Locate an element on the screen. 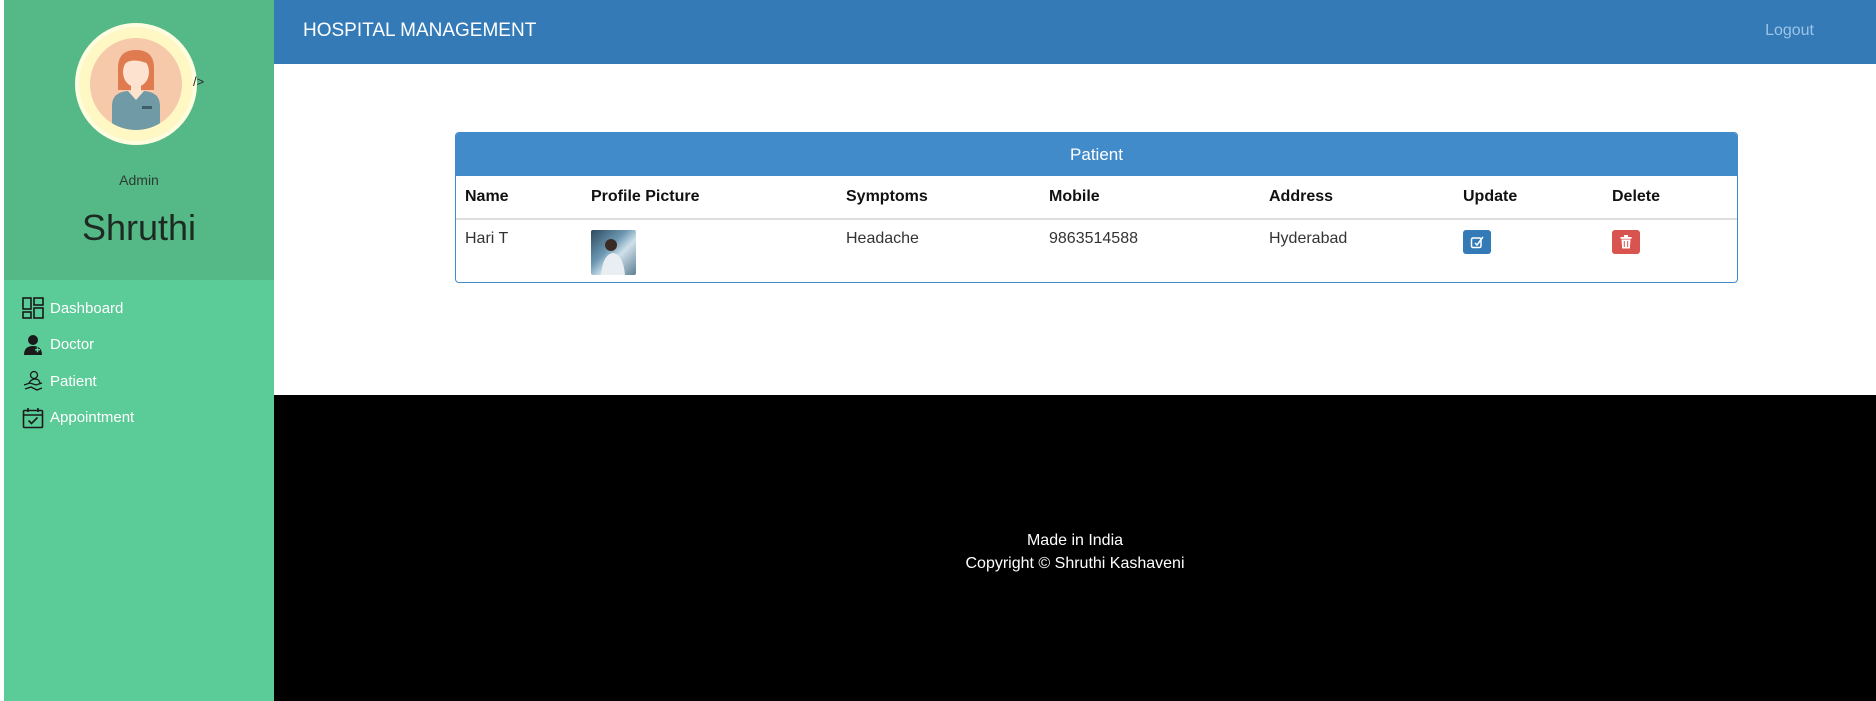  sidebar-item-doctor: Doctor is located at coordinates (139, 345).